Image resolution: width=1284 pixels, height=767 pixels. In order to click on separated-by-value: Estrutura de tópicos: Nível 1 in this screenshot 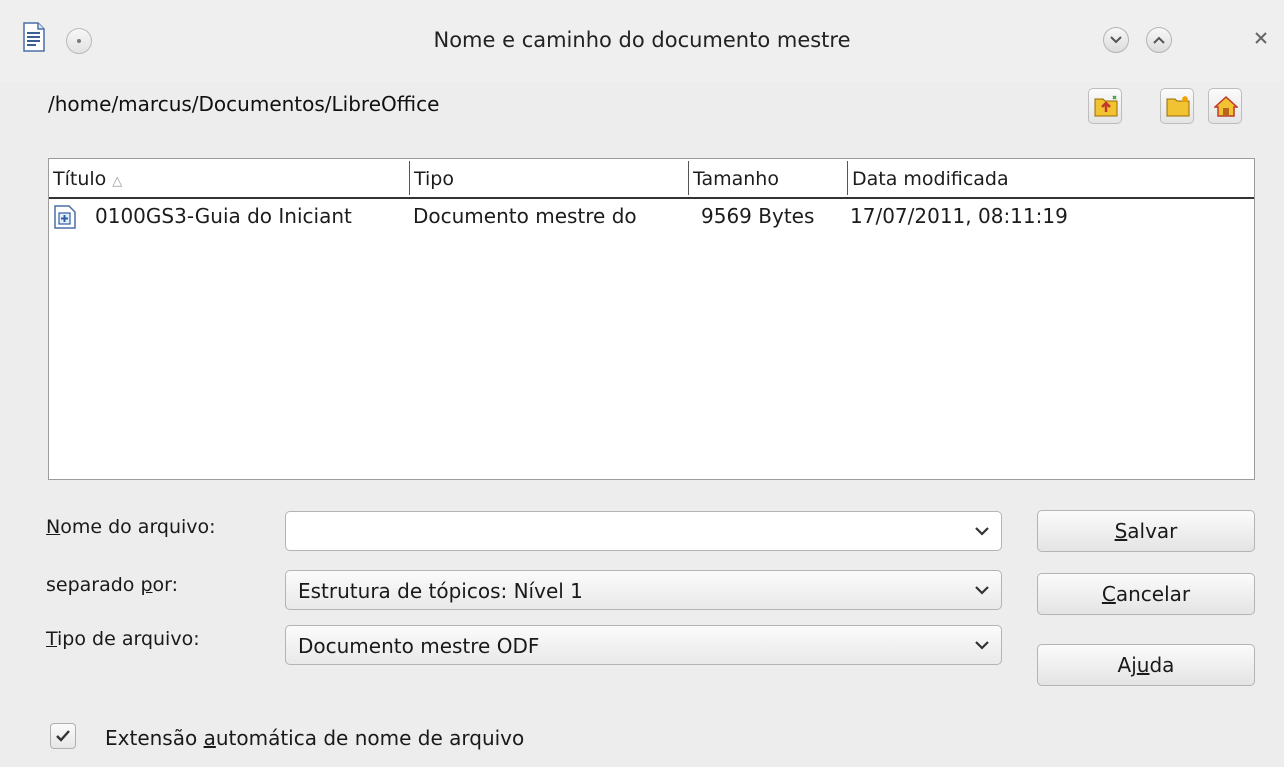, I will do `click(440, 591)`.